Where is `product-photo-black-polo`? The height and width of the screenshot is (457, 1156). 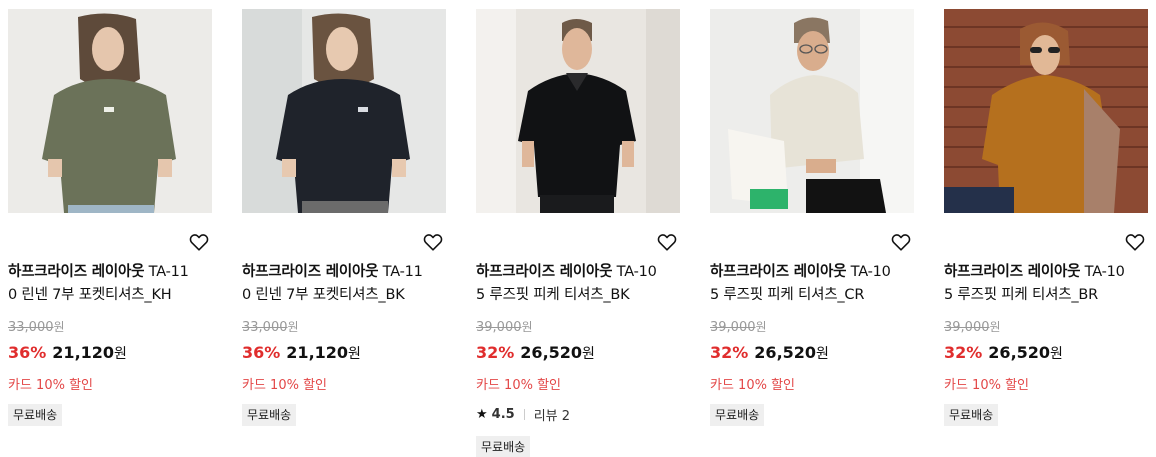 product-photo-black-polo is located at coordinates (578, 111).